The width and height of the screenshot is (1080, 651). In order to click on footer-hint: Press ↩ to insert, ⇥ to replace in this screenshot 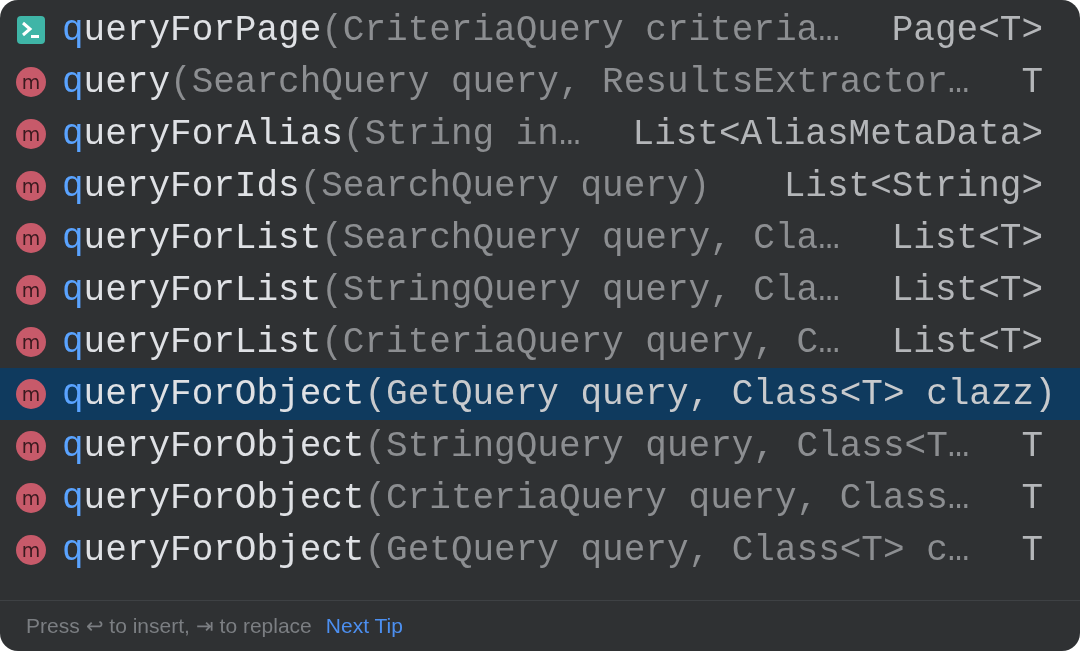, I will do `click(169, 626)`.